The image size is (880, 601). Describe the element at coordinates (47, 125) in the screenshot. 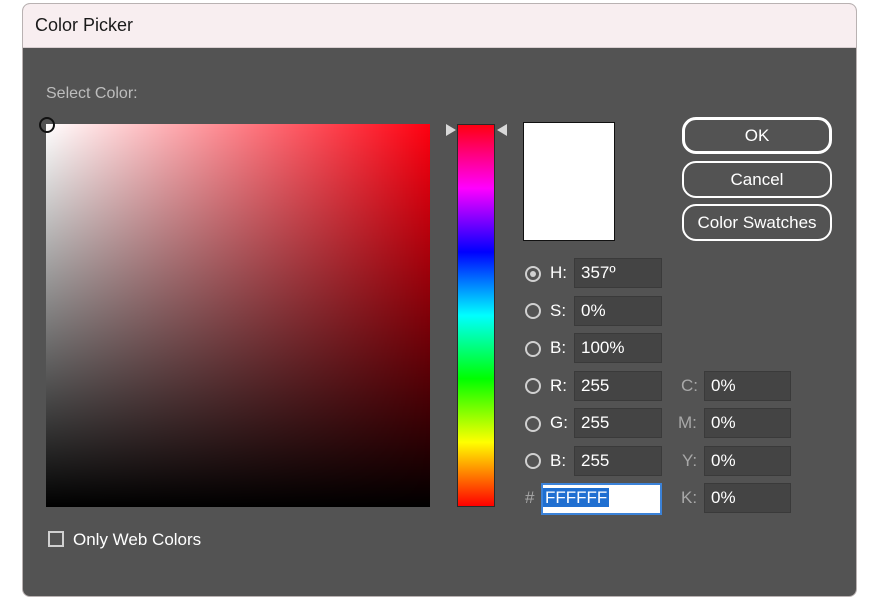

I see `color-selection-marker` at that location.